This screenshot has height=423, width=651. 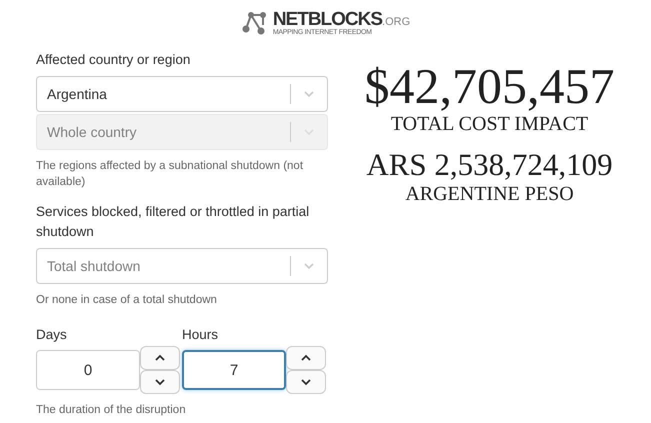 I want to click on dropdown: Argentina, so click(x=182, y=94).